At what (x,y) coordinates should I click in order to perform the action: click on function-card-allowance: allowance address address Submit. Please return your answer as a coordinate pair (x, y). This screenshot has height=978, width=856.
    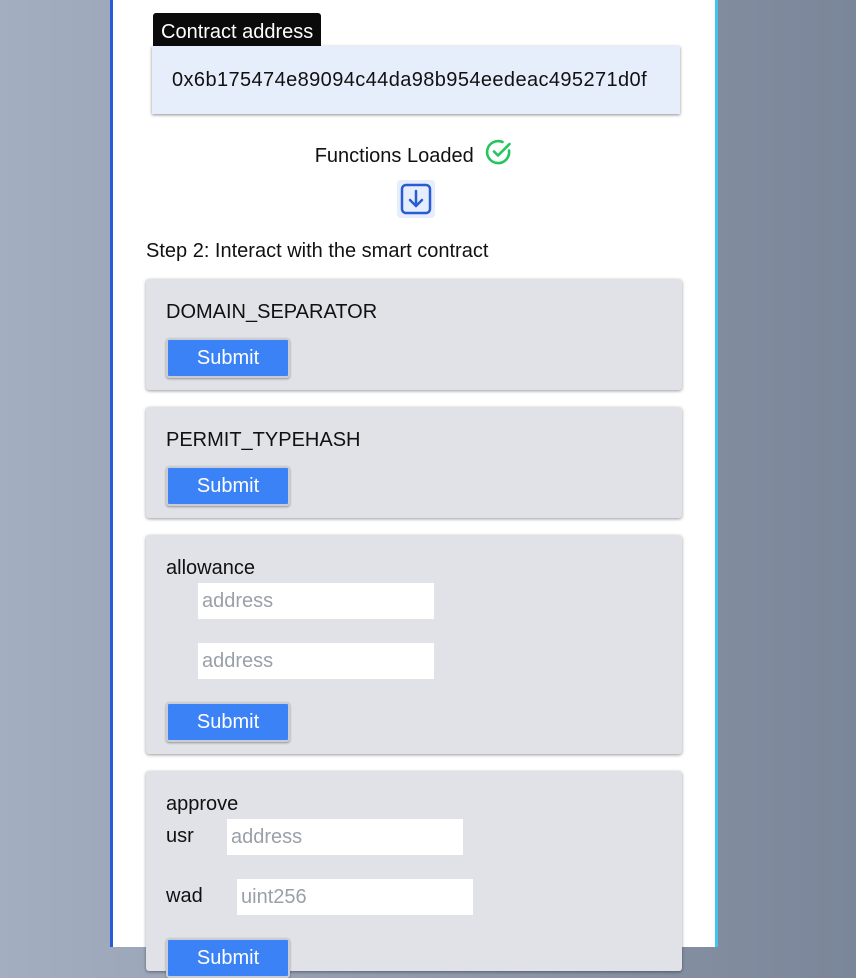
    Looking at the image, I should click on (414, 644).